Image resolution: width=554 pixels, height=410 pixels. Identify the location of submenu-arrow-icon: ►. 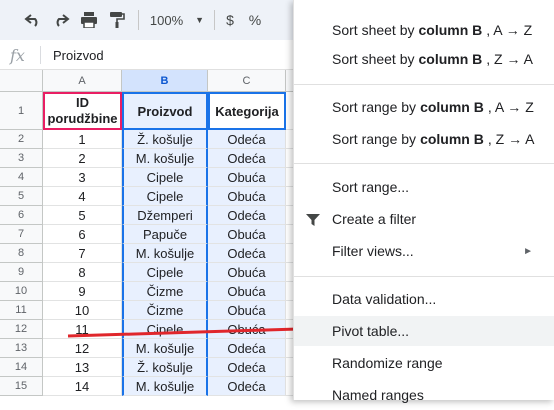
(528, 251).